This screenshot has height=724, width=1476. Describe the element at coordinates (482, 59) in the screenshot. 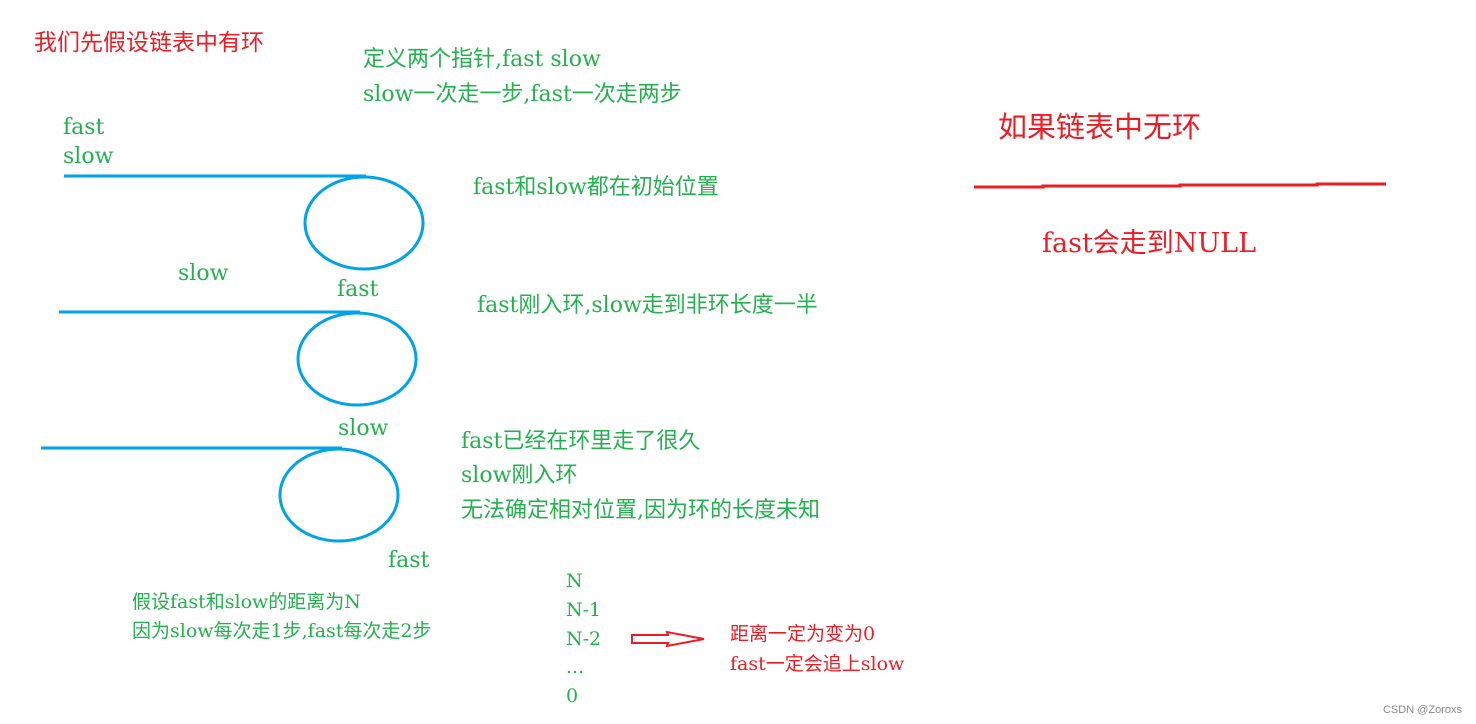

I see `definition-line-1: 定义两个指针,fast slow` at that location.